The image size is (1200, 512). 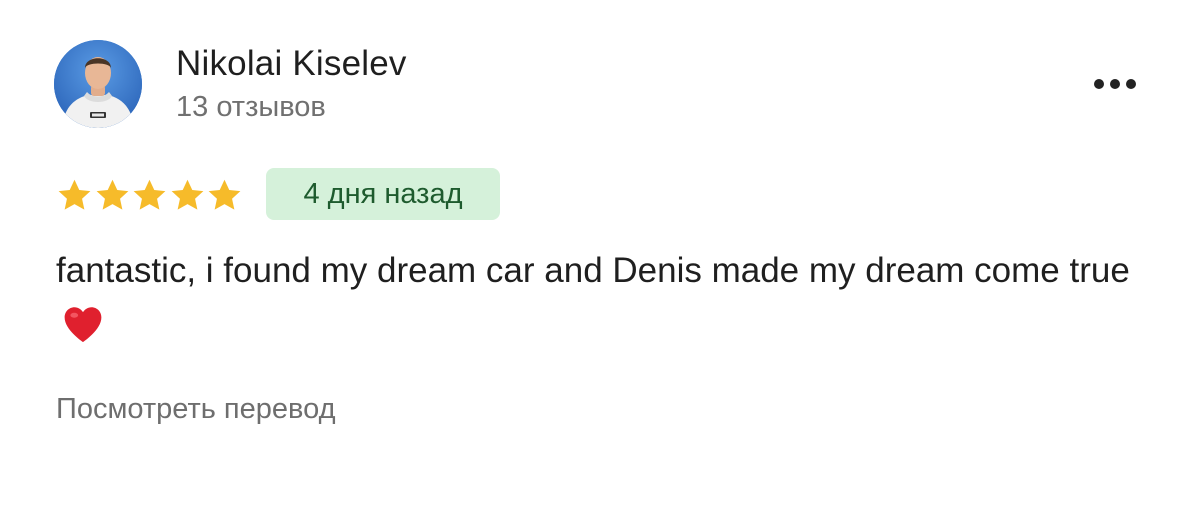 I want to click on more-options-button, so click(x=1115, y=84).